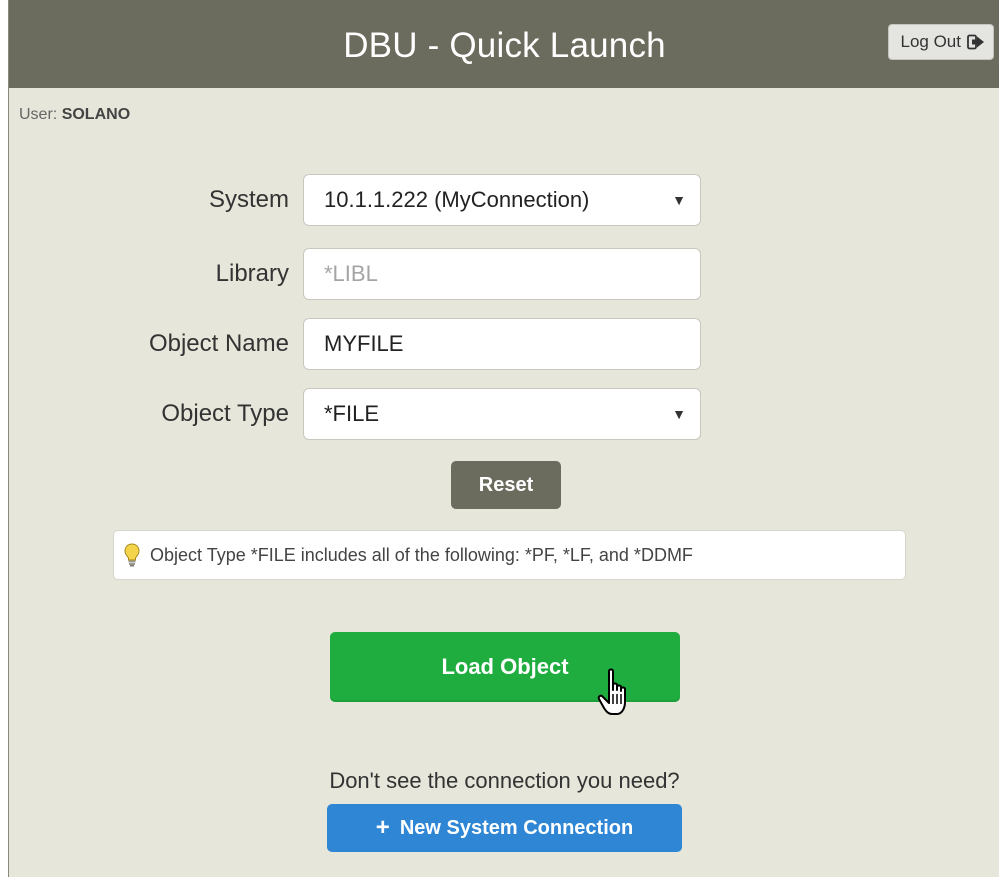  I want to click on object-name-row: Object Name MYFILE, so click(359, 344).